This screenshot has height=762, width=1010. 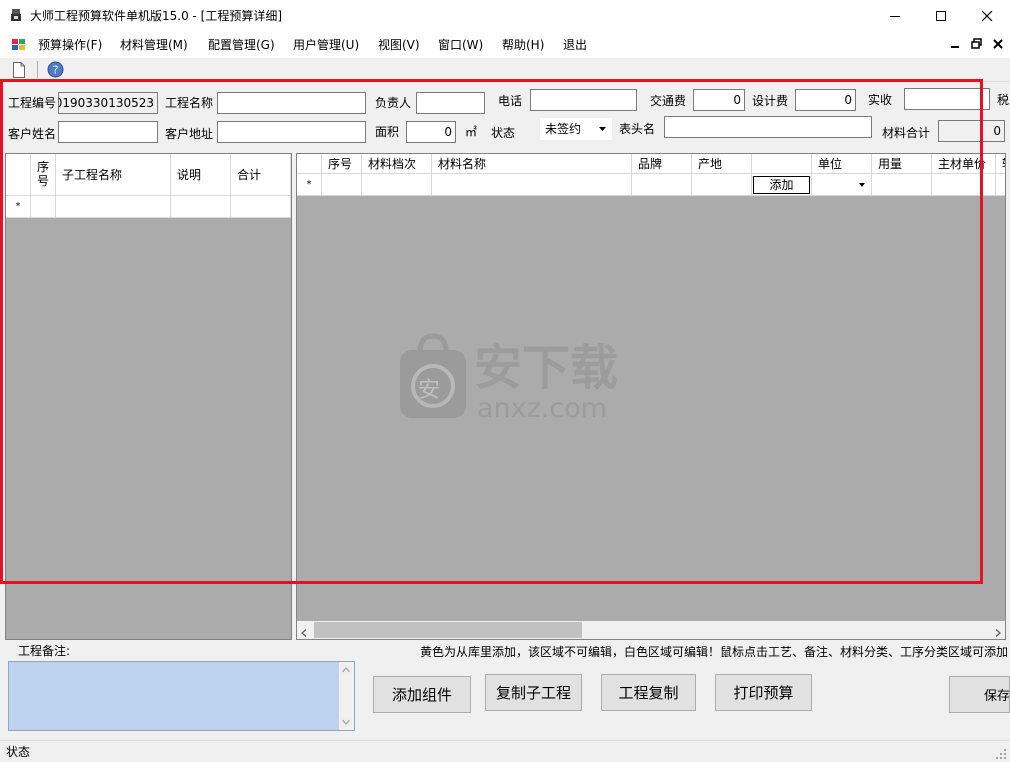 What do you see at coordinates (651, 630) in the screenshot?
I see `horizontal-scrollbar` at bounding box center [651, 630].